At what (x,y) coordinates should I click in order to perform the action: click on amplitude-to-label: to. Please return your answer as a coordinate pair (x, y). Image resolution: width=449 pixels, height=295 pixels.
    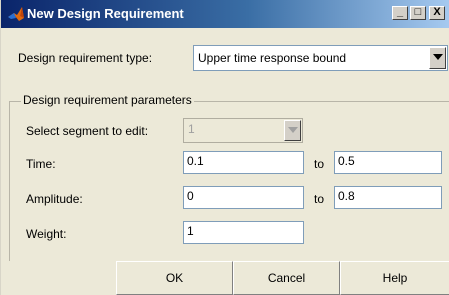
    Looking at the image, I should click on (319, 199).